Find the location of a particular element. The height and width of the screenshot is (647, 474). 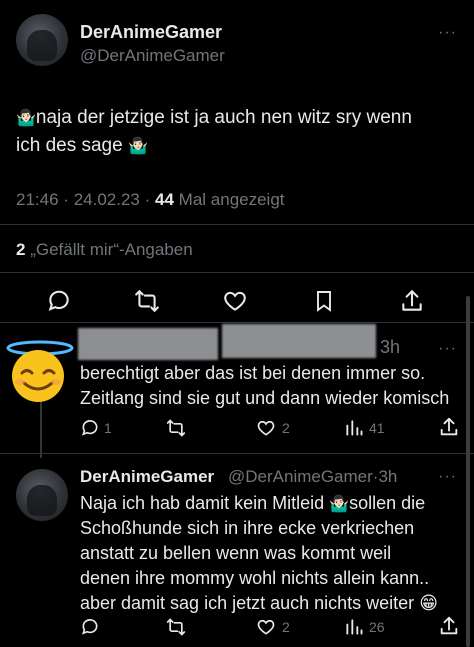

reply-text-line: anstatt zu bellen wenn was kommt weil is located at coordinates (236, 553).